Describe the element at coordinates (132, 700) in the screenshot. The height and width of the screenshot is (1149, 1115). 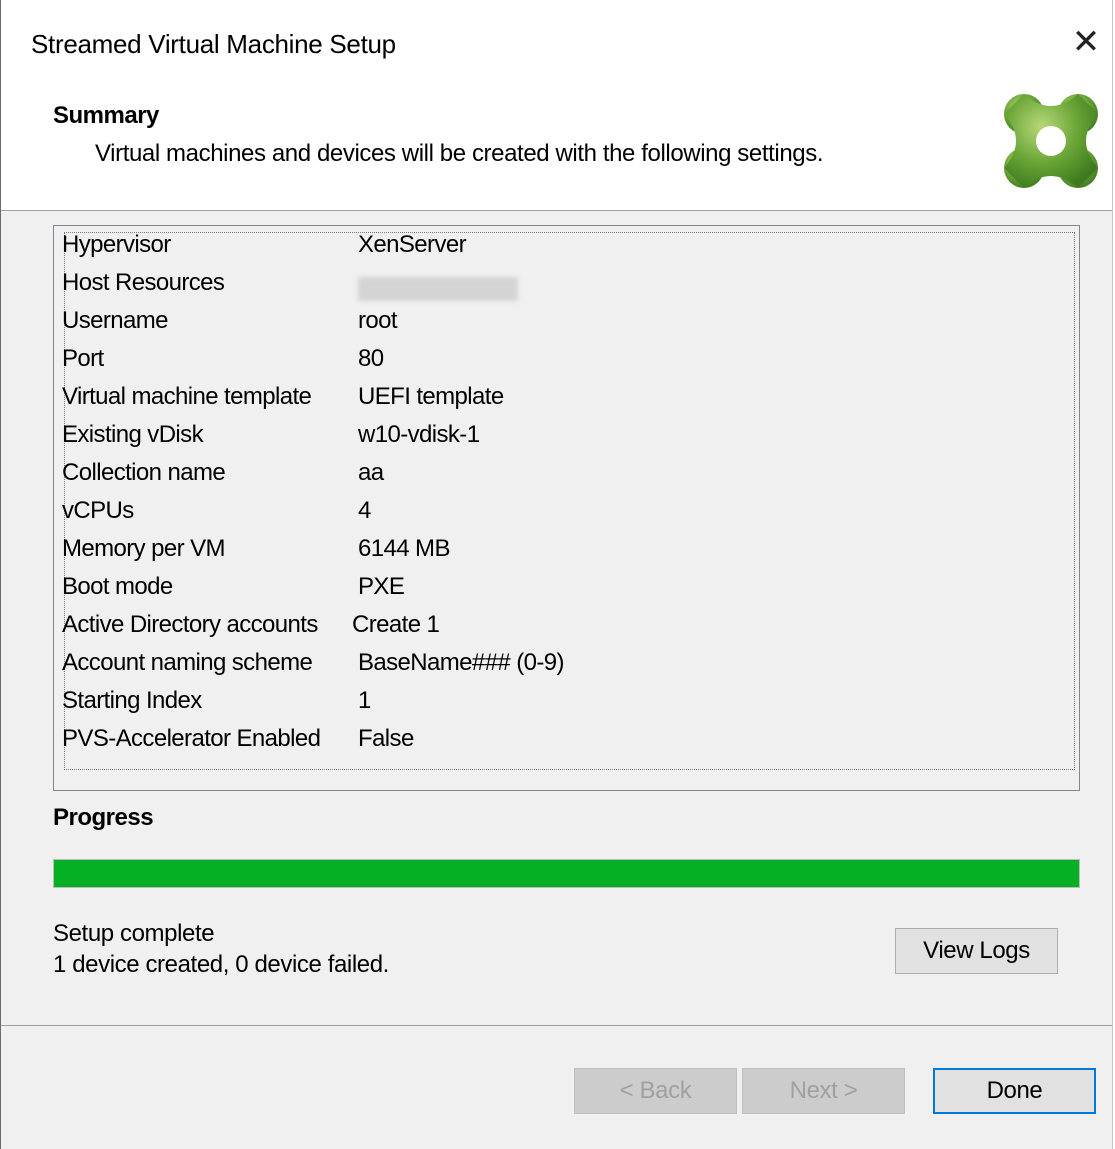
I see `summary-key: Starting Index` at that location.